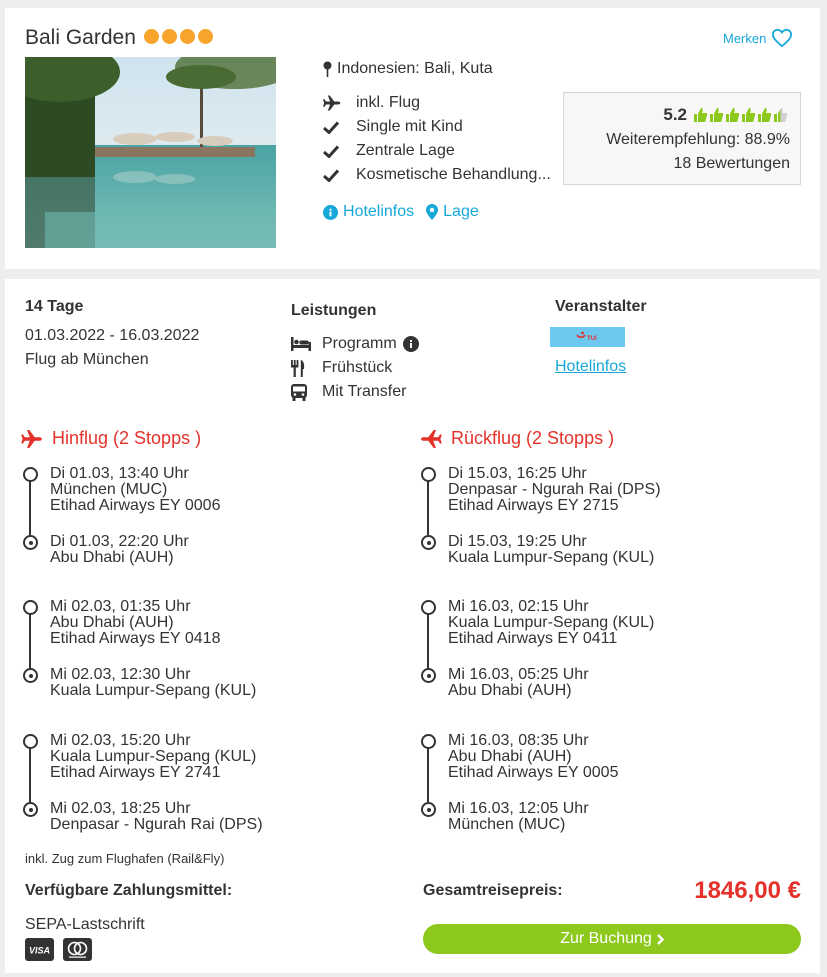  What do you see at coordinates (156, 824) in the screenshot?
I see `arrival-airport: Denpasar - Ngurah Rai (DPS)` at bounding box center [156, 824].